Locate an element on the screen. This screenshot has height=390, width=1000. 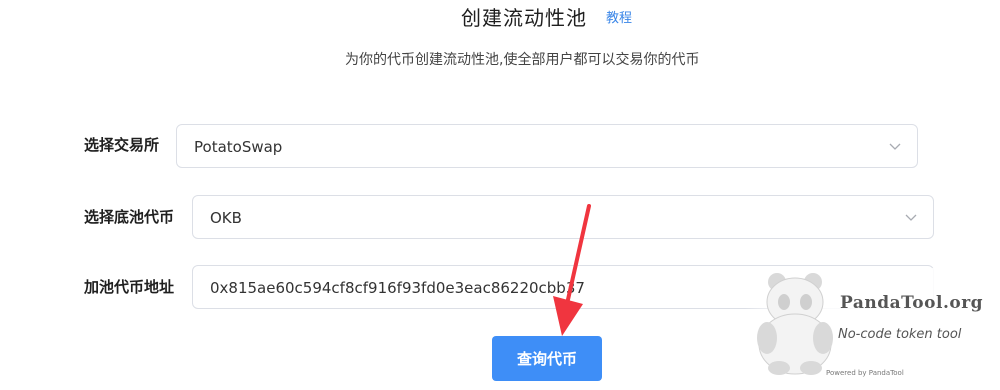
red-arrow-icon is located at coordinates (572, 270).